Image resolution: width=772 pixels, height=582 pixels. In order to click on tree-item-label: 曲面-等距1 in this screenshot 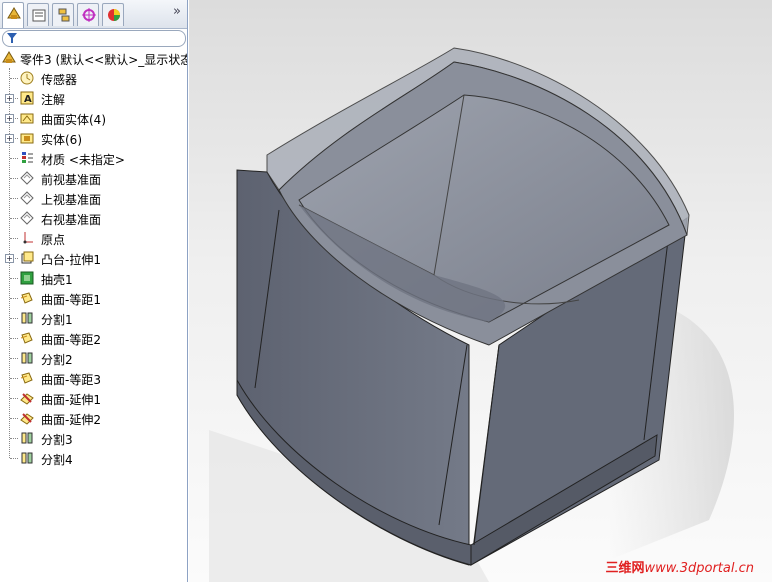, I will do `click(71, 300)`.